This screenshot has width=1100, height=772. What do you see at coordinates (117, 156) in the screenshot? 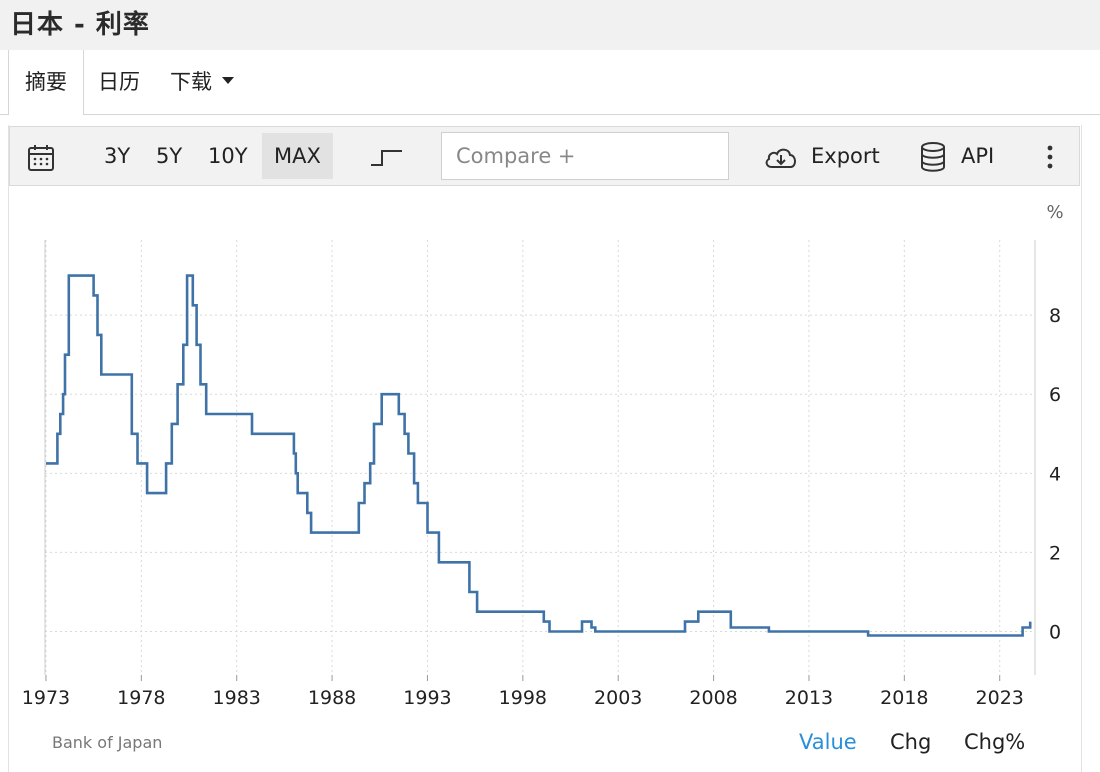
I see `range-3y-button: 3Y` at bounding box center [117, 156].